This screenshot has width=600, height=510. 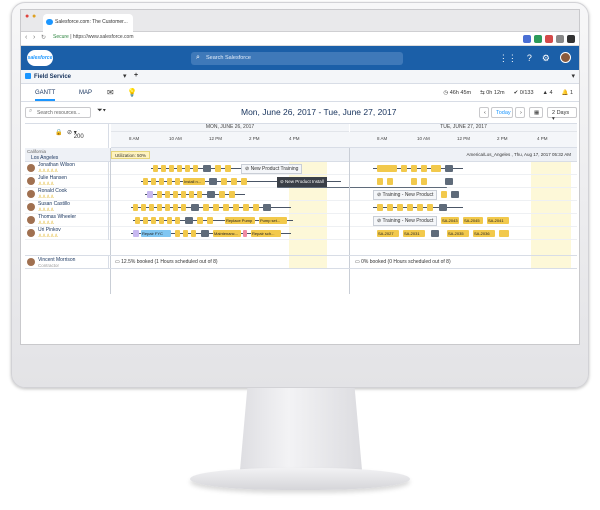 What do you see at coordinates (240, 220) in the screenshot?
I see `service-appointment: Replace Pump` at bounding box center [240, 220].